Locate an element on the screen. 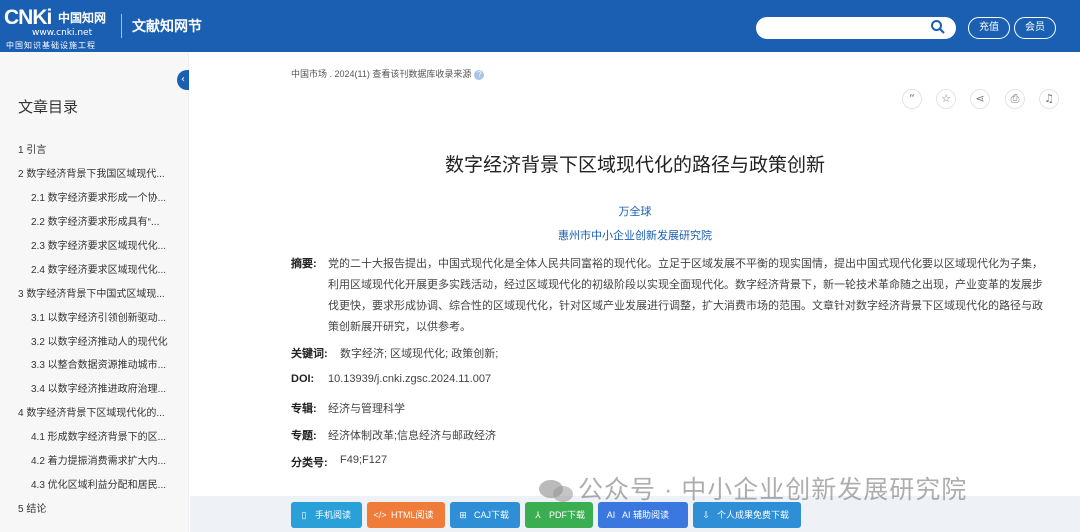 This screenshot has height=532, width=1080. mobile-read-button: ▯ 手机阅读 is located at coordinates (326, 515).